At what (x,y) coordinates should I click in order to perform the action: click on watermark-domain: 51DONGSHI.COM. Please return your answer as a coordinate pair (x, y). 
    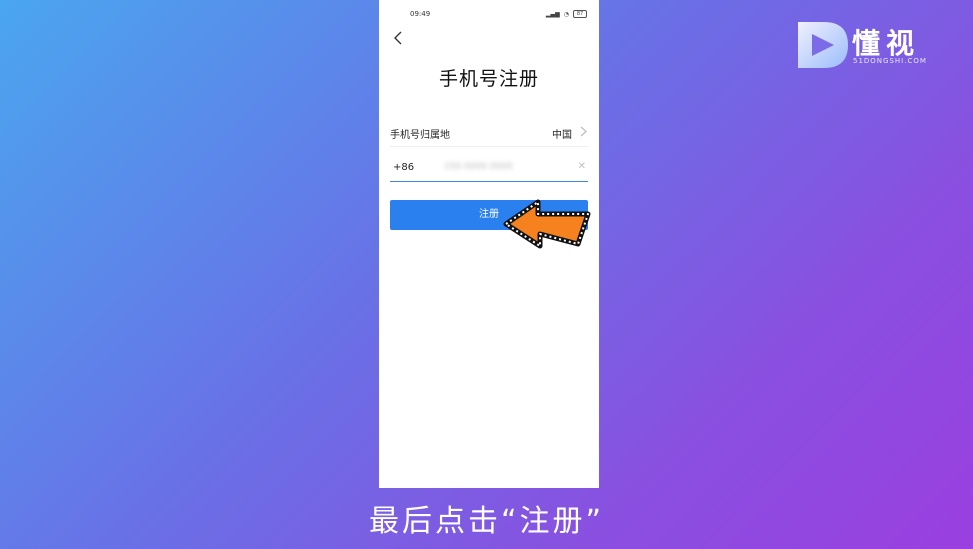
    Looking at the image, I should click on (890, 61).